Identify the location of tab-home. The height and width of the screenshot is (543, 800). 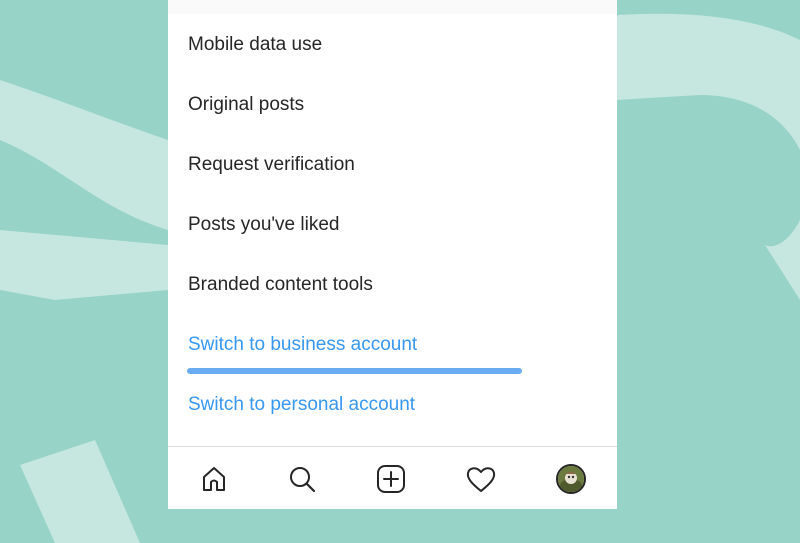
(214, 479).